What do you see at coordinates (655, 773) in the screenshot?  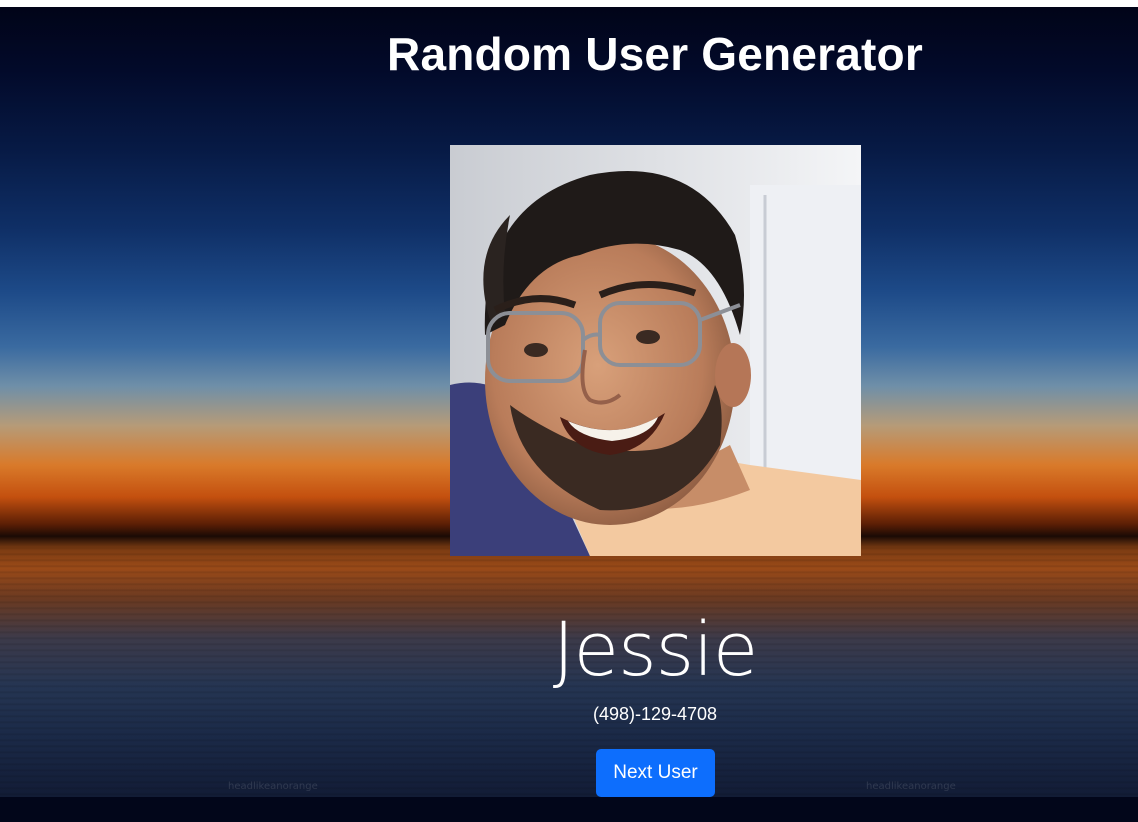 I see `next-user-button: Next User` at bounding box center [655, 773].